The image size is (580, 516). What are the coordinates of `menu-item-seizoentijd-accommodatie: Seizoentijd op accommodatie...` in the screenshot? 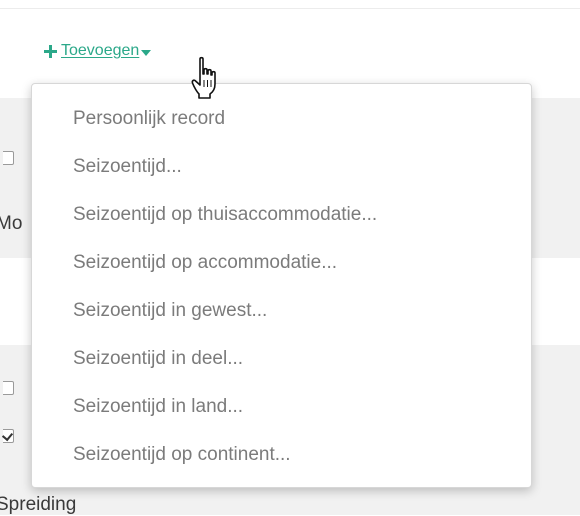 It's located at (281, 263).